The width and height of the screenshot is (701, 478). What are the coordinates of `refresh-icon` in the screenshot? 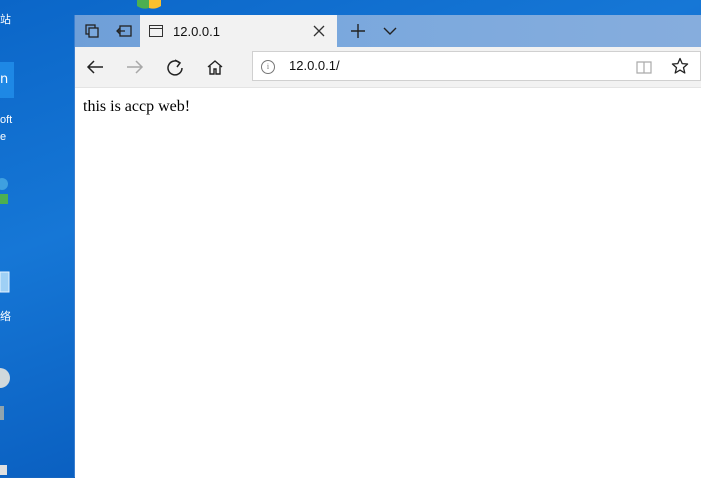 It's located at (175, 67).